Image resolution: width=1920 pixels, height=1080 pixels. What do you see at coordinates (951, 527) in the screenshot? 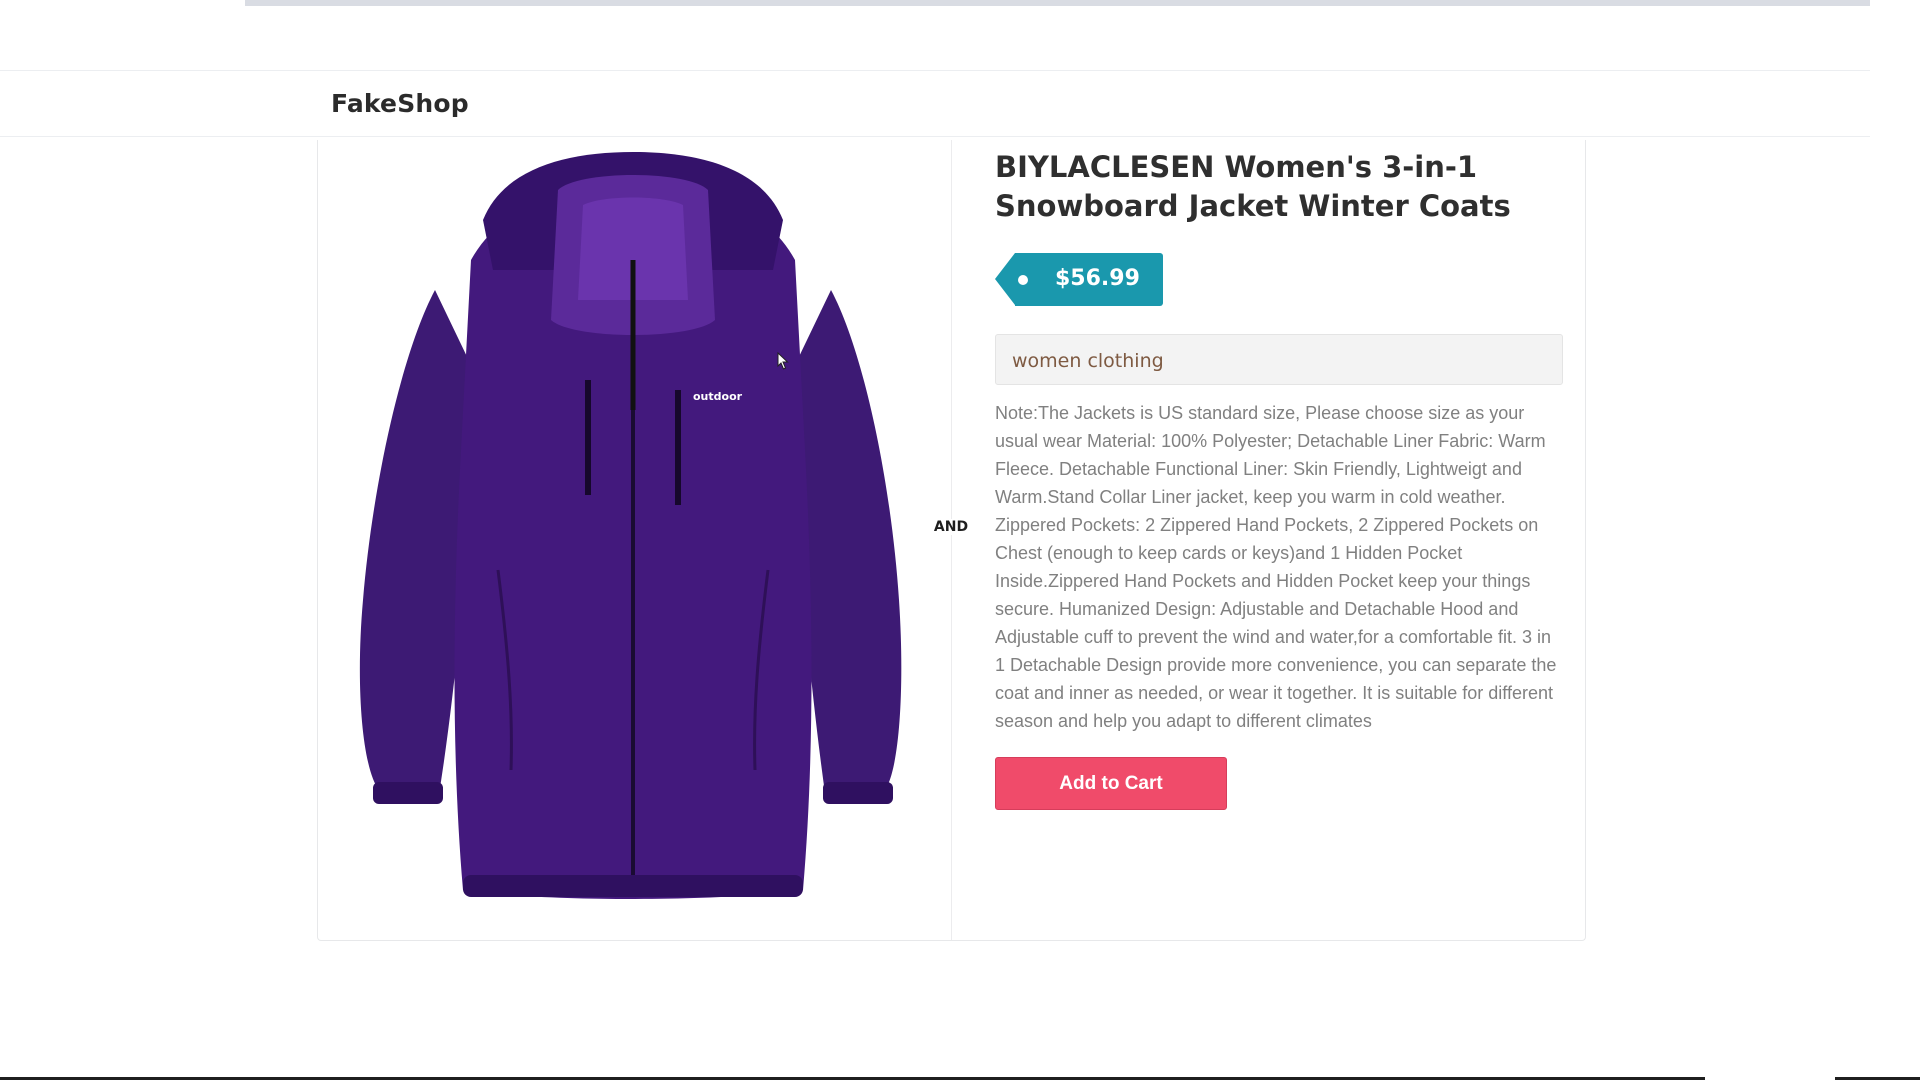
I see `and-label: AND` at bounding box center [951, 527].